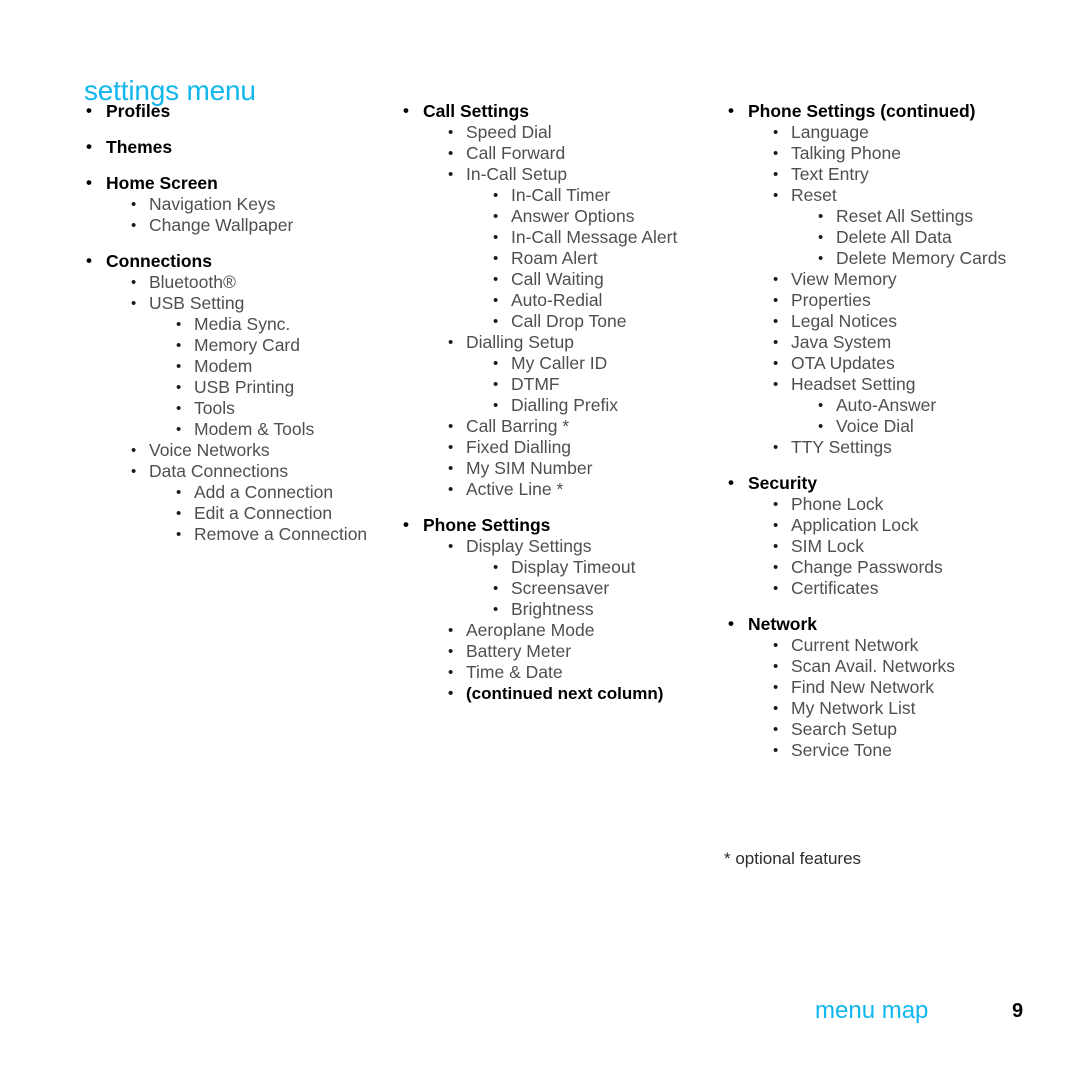 Image resolution: width=1080 pixels, height=1080 pixels. Describe the element at coordinates (519, 447) in the screenshot. I see `menu-item-label: Fixed Dialling` at that location.